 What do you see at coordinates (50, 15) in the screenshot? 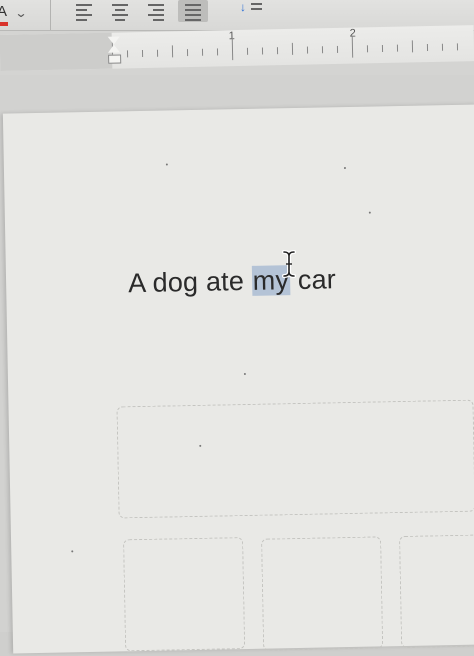
I see `toolbar-divider` at bounding box center [50, 15].